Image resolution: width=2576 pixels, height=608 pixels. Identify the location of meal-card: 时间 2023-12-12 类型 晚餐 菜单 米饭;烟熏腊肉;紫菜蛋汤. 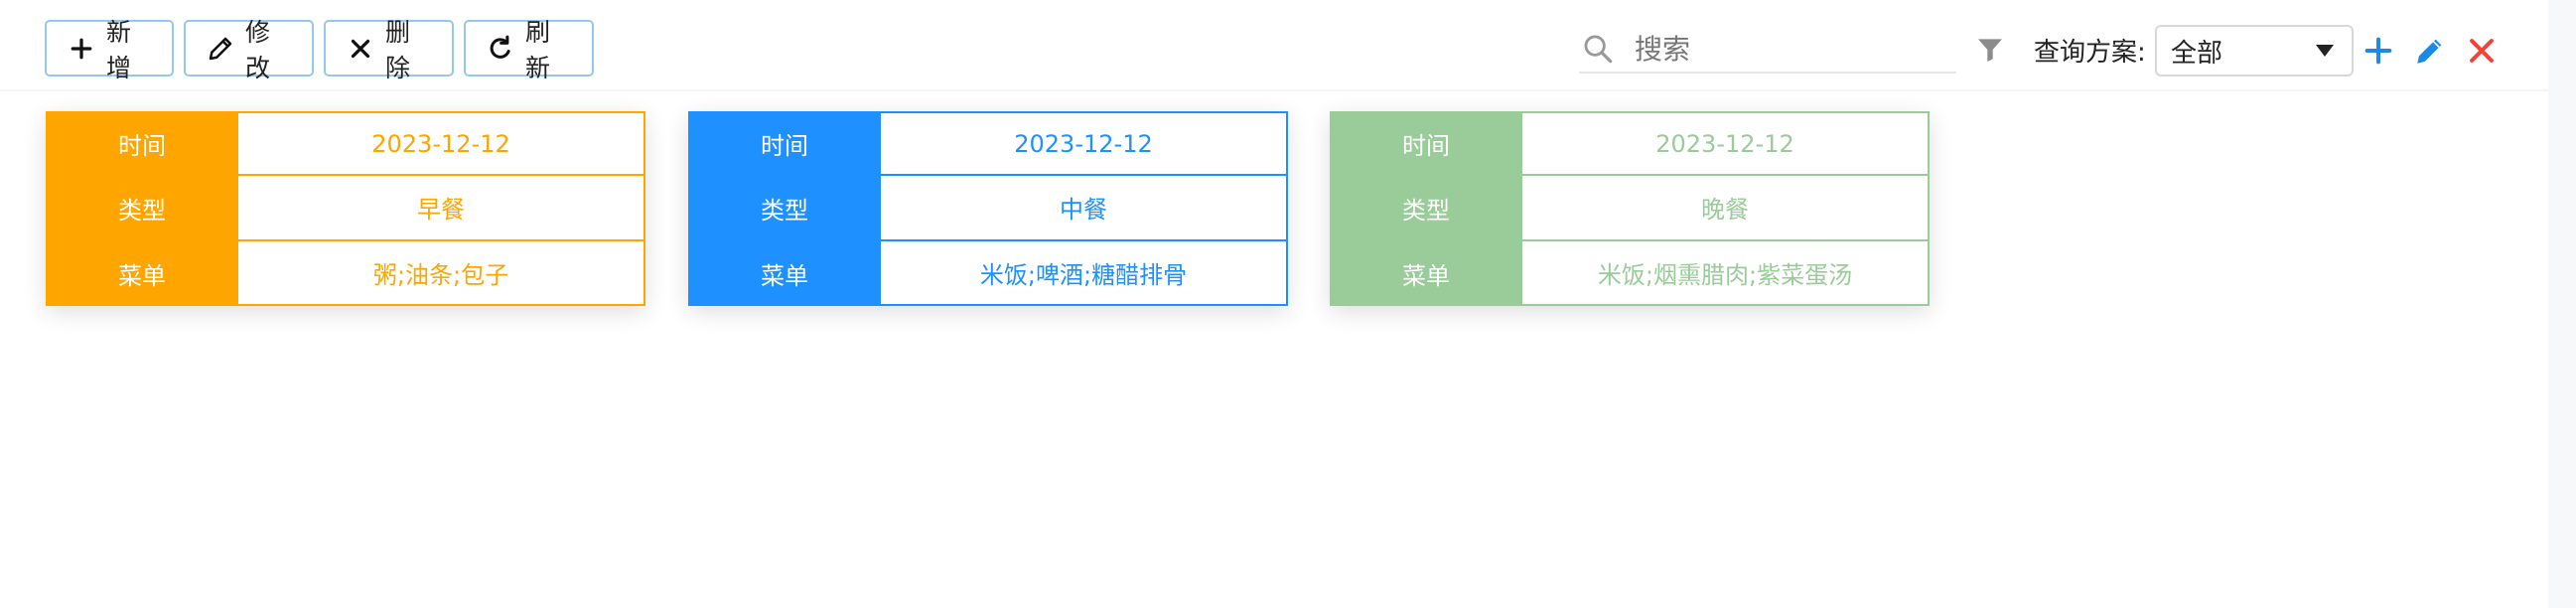
(1630, 208).